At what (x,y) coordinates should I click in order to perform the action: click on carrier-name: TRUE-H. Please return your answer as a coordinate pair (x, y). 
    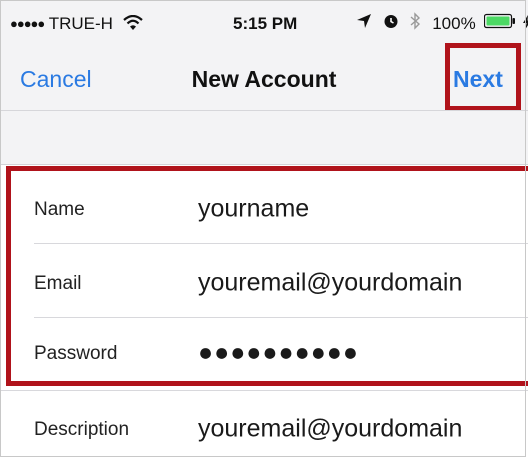
    Looking at the image, I should click on (80, 23).